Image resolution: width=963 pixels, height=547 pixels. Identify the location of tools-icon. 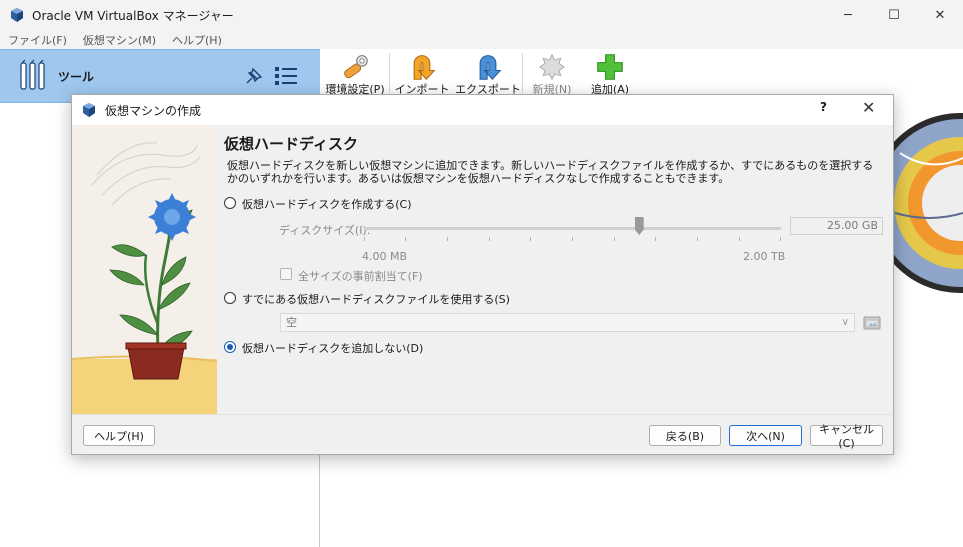
(32, 74).